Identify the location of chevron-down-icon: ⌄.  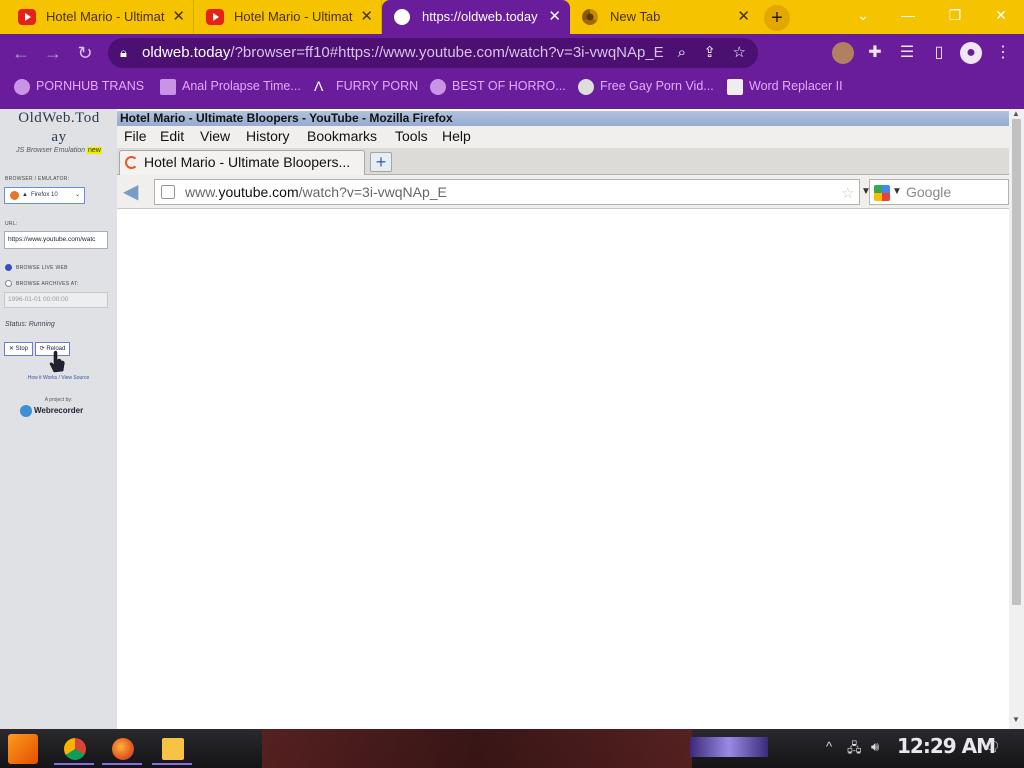
(77, 195).